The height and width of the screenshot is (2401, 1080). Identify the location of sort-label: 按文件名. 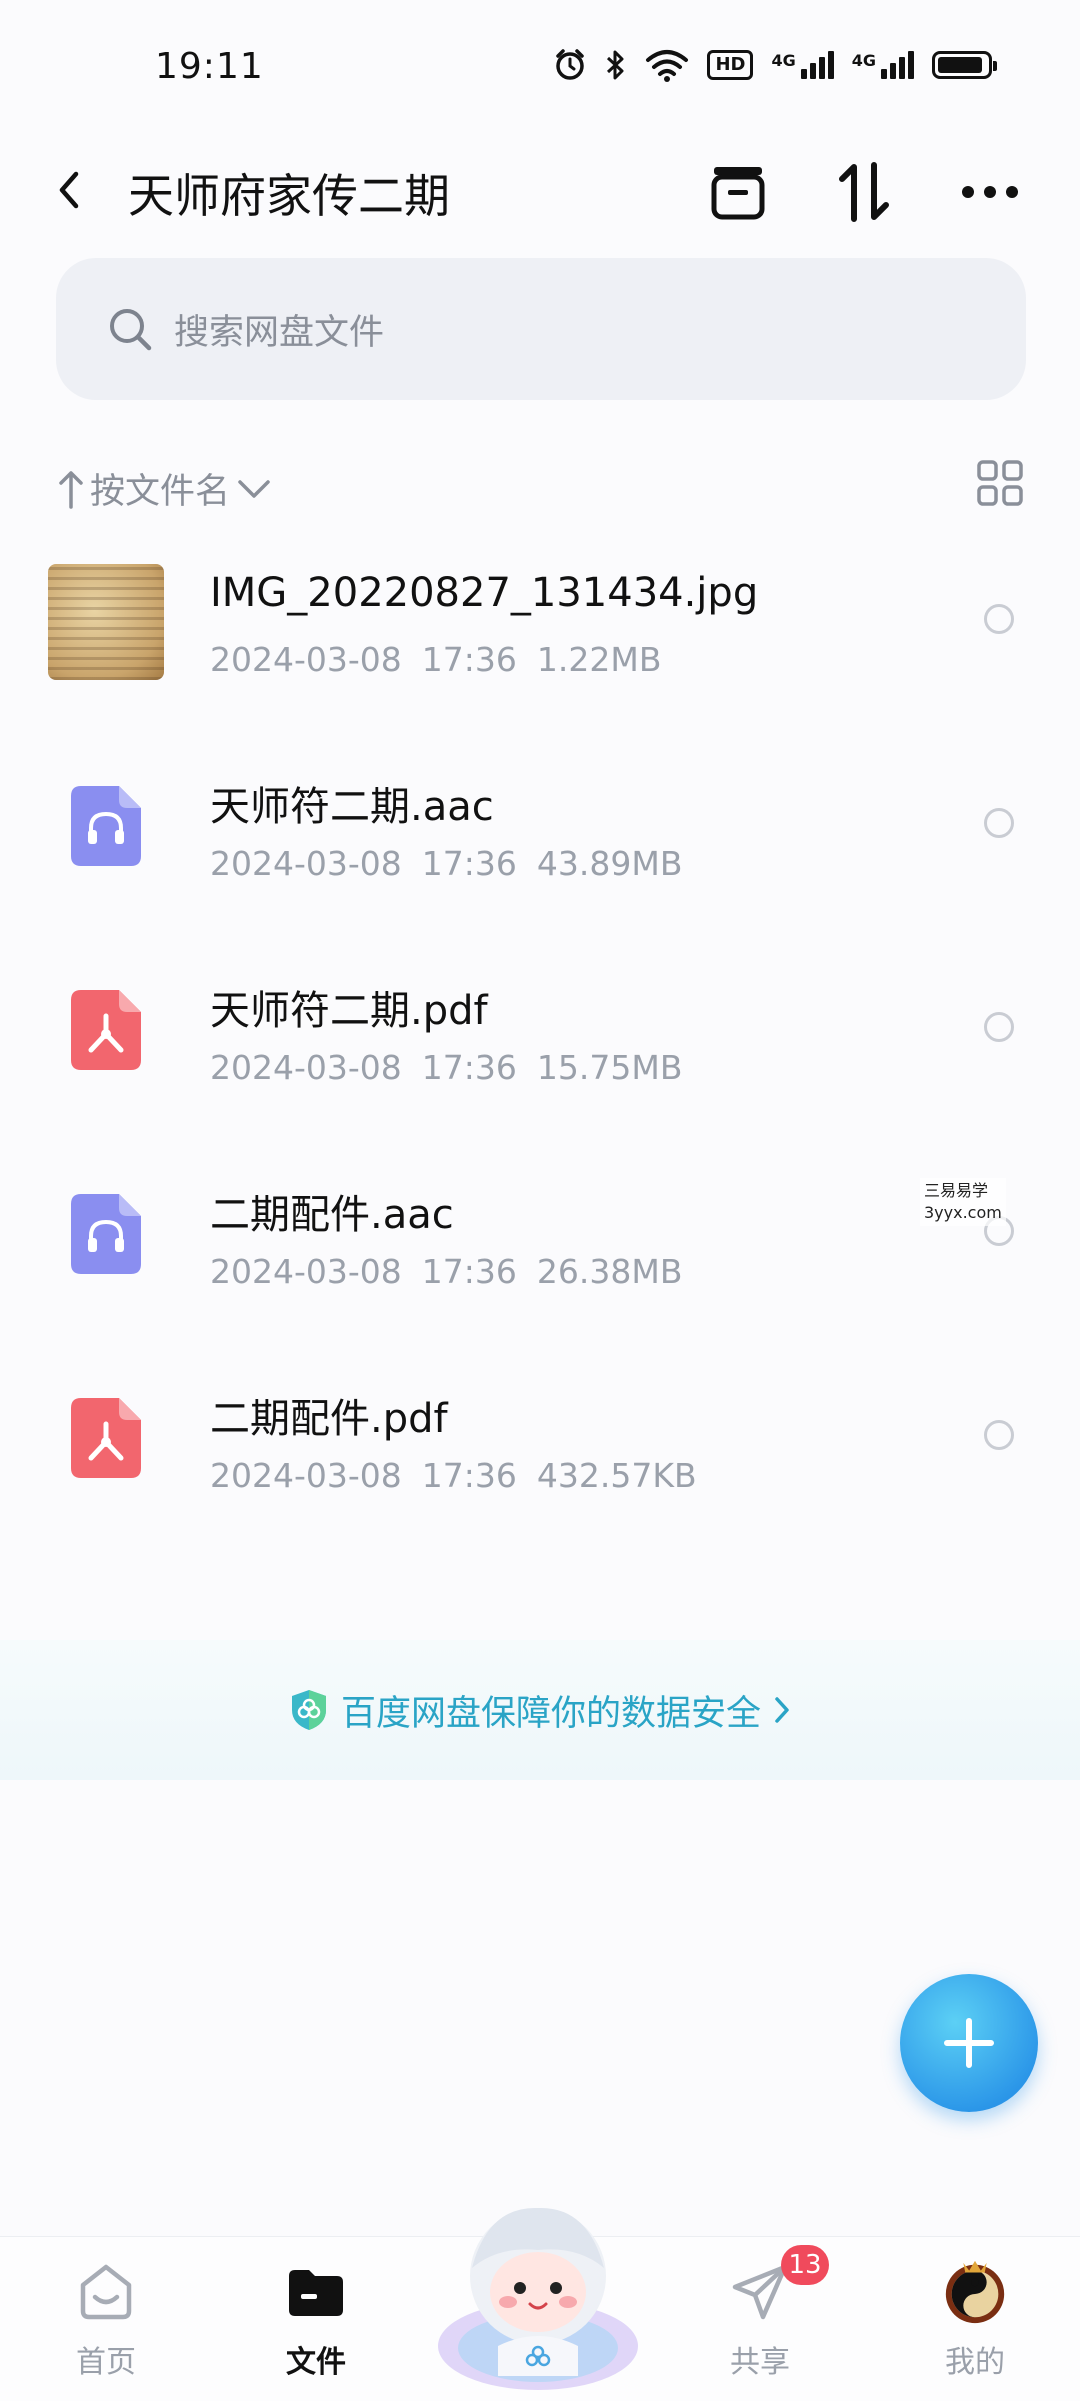
(160, 492).